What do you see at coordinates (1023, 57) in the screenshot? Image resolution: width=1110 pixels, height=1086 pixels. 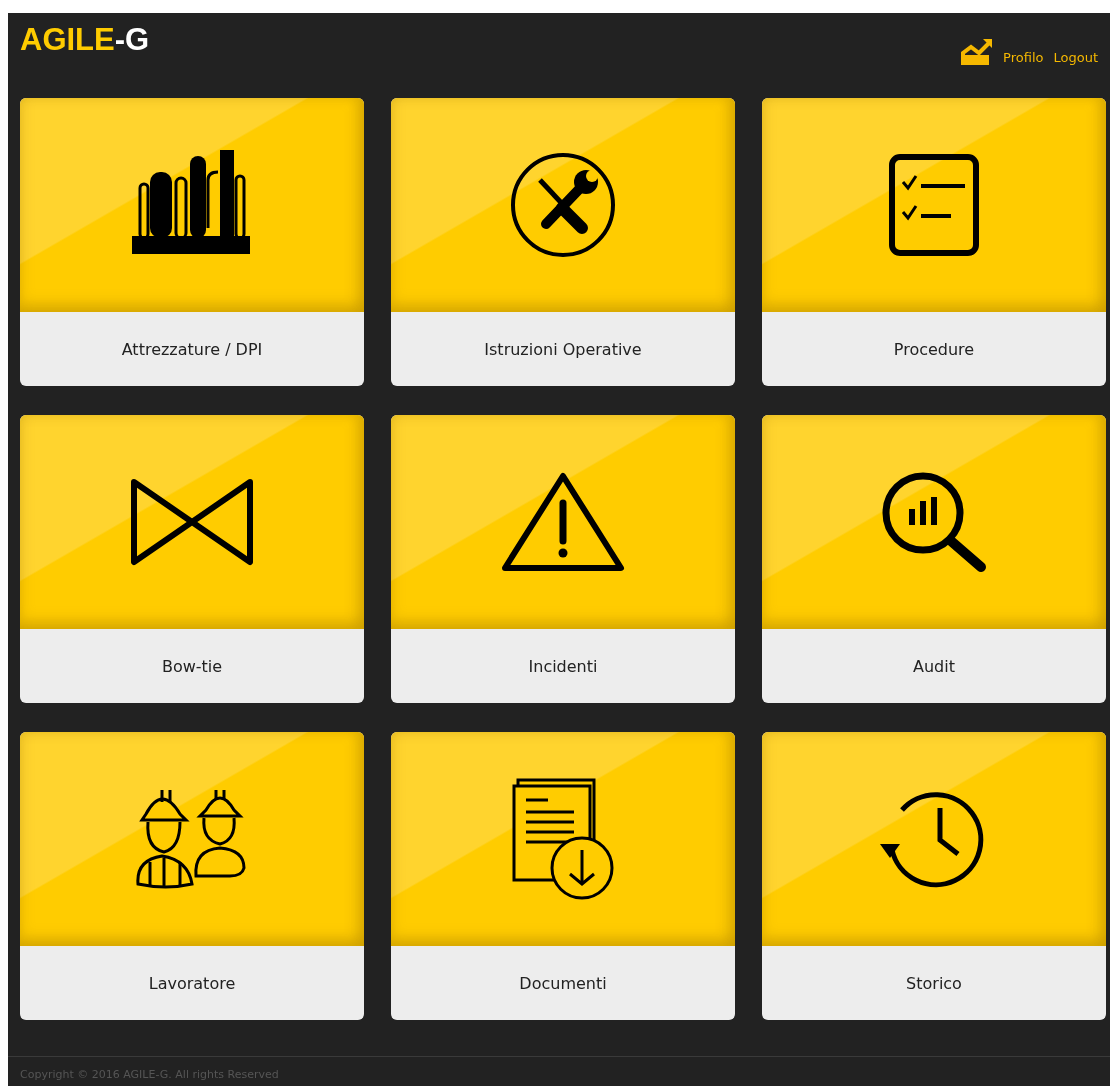 I see `nav-link: Profilo` at bounding box center [1023, 57].